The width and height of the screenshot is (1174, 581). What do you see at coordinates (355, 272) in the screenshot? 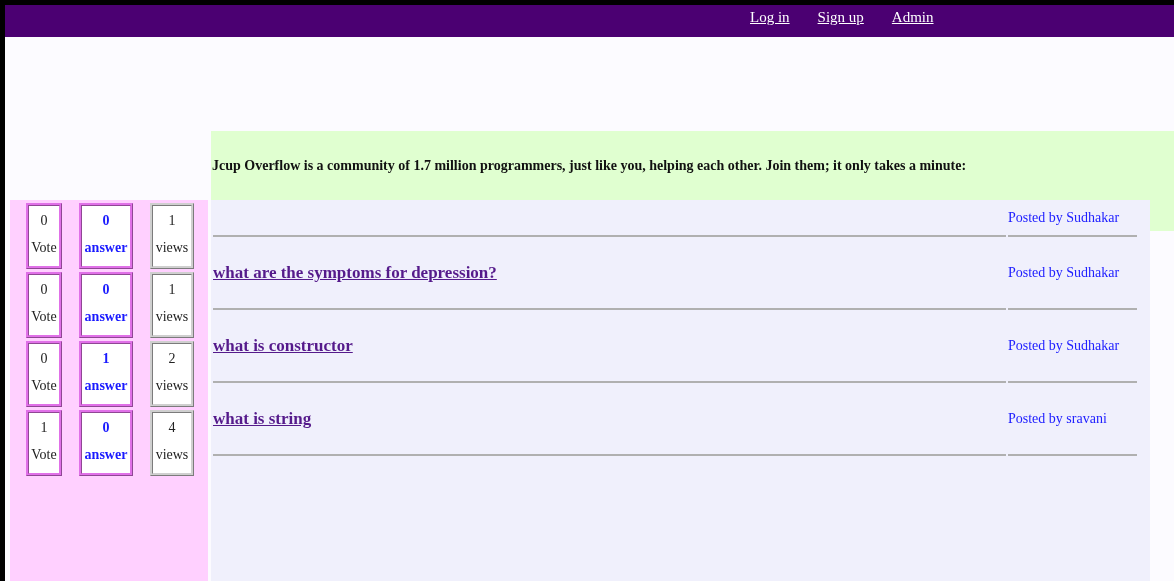
I see `question-link: what are the symptoms for depression?` at bounding box center [355, 272].